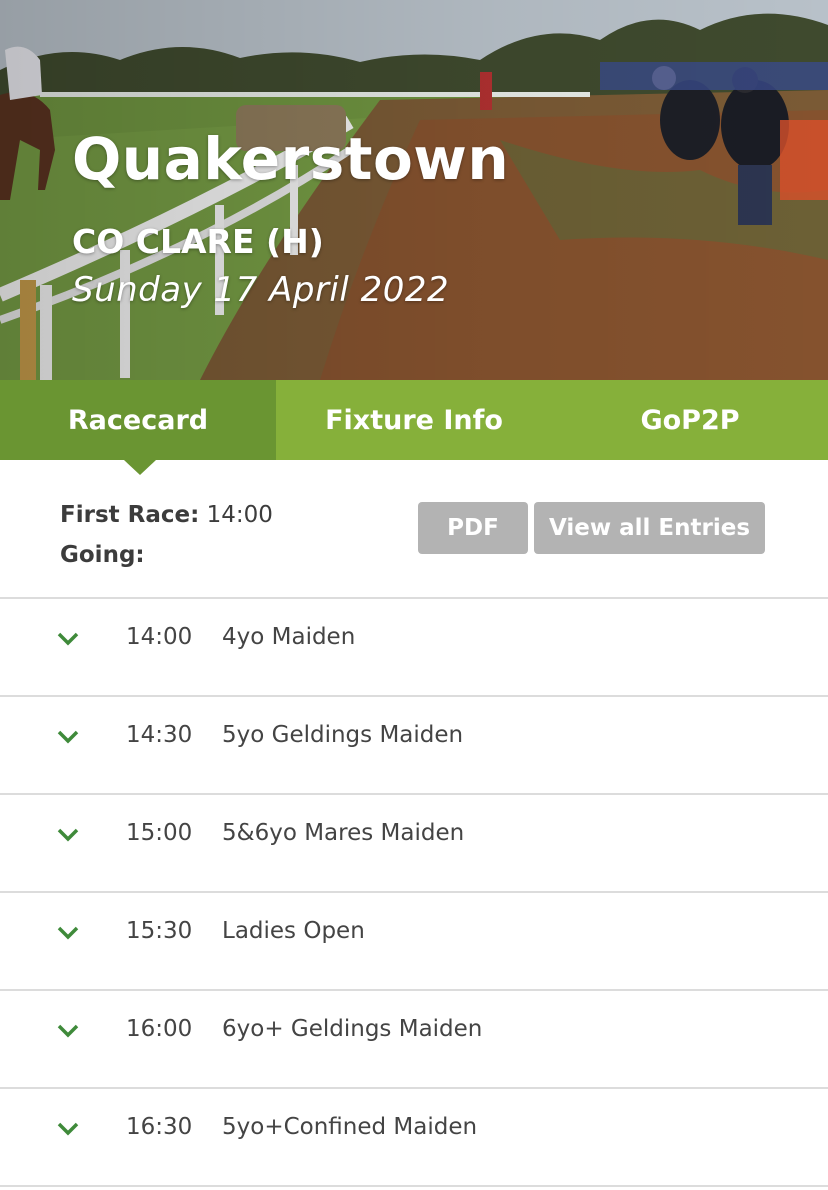  I want to click on going-label: Going:, so click(102, 555).